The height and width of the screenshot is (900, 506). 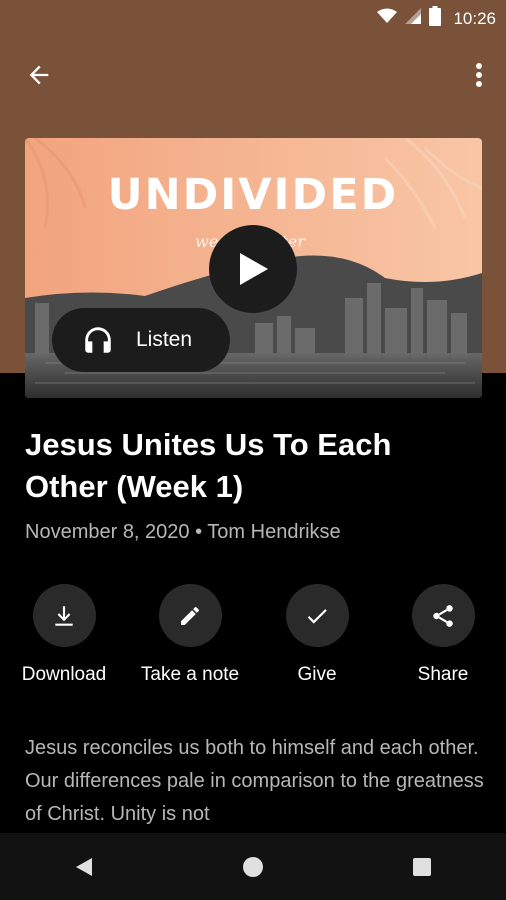 What do you see at coordinates (413, 18) in the screenshot?
I see `signal-icon` at bounding box center [413, 18].